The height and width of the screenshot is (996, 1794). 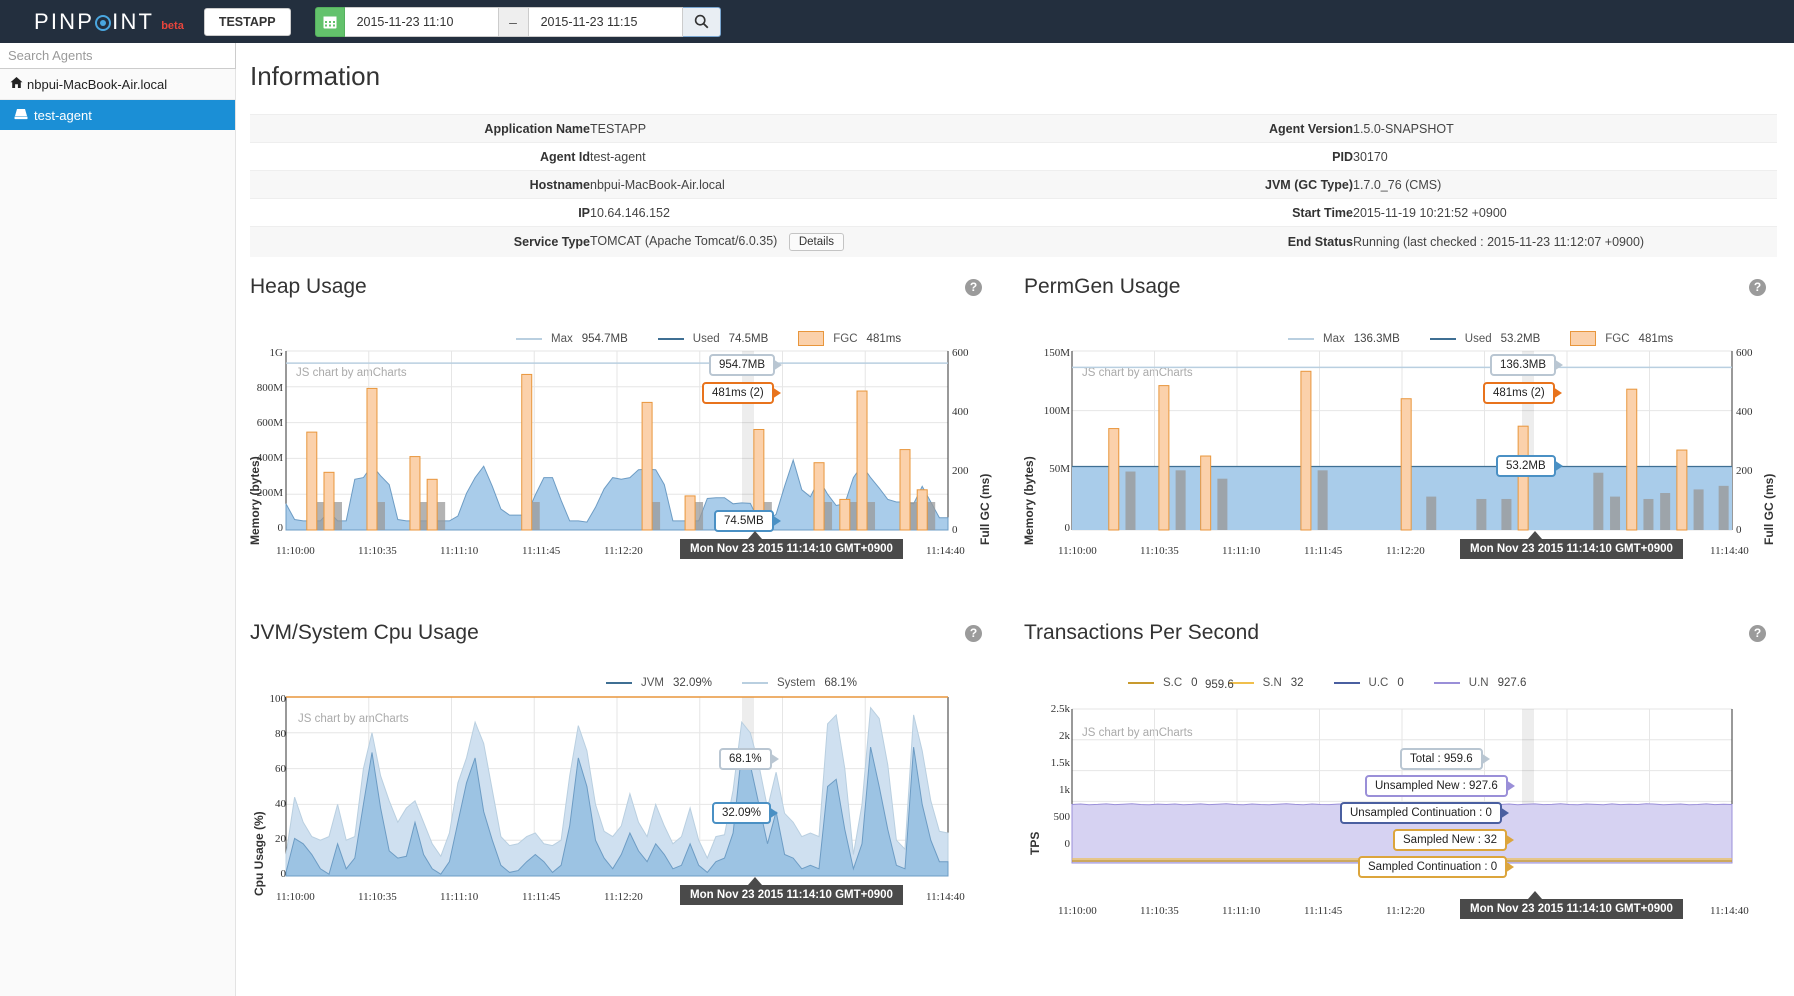 I want to click on x-tick: 11:14:40, so click(x=945, y=551).